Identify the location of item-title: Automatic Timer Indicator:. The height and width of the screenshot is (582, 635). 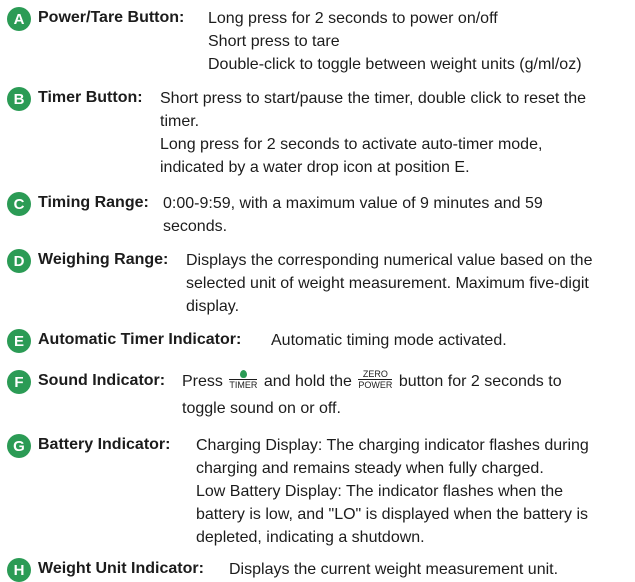
(140, 339).